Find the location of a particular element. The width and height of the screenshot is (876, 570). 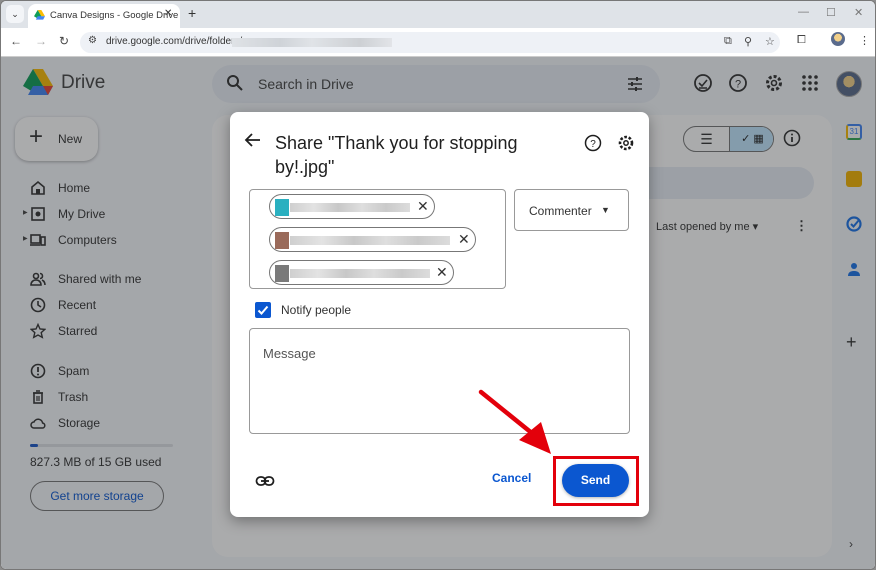

url-text: drive.google.com/drive/folders/ is located at coordinates (174, 41).